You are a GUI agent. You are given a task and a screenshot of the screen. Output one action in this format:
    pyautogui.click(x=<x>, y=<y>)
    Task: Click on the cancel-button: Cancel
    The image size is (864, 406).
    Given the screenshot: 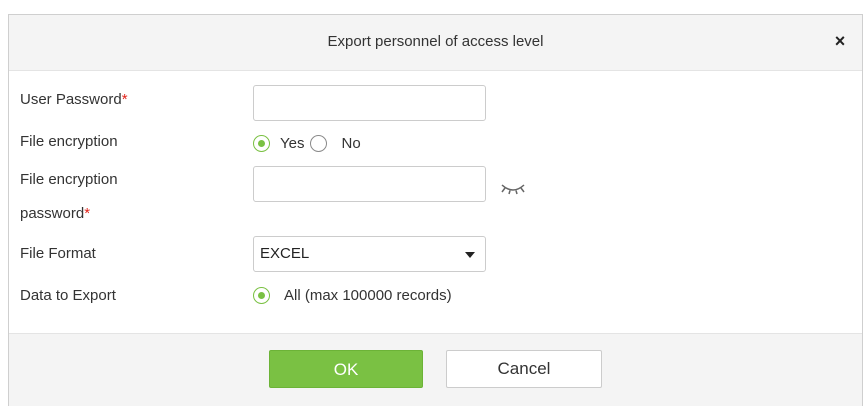 What is the action you would take?
    pyautogui.click(x=524, y=369)
    